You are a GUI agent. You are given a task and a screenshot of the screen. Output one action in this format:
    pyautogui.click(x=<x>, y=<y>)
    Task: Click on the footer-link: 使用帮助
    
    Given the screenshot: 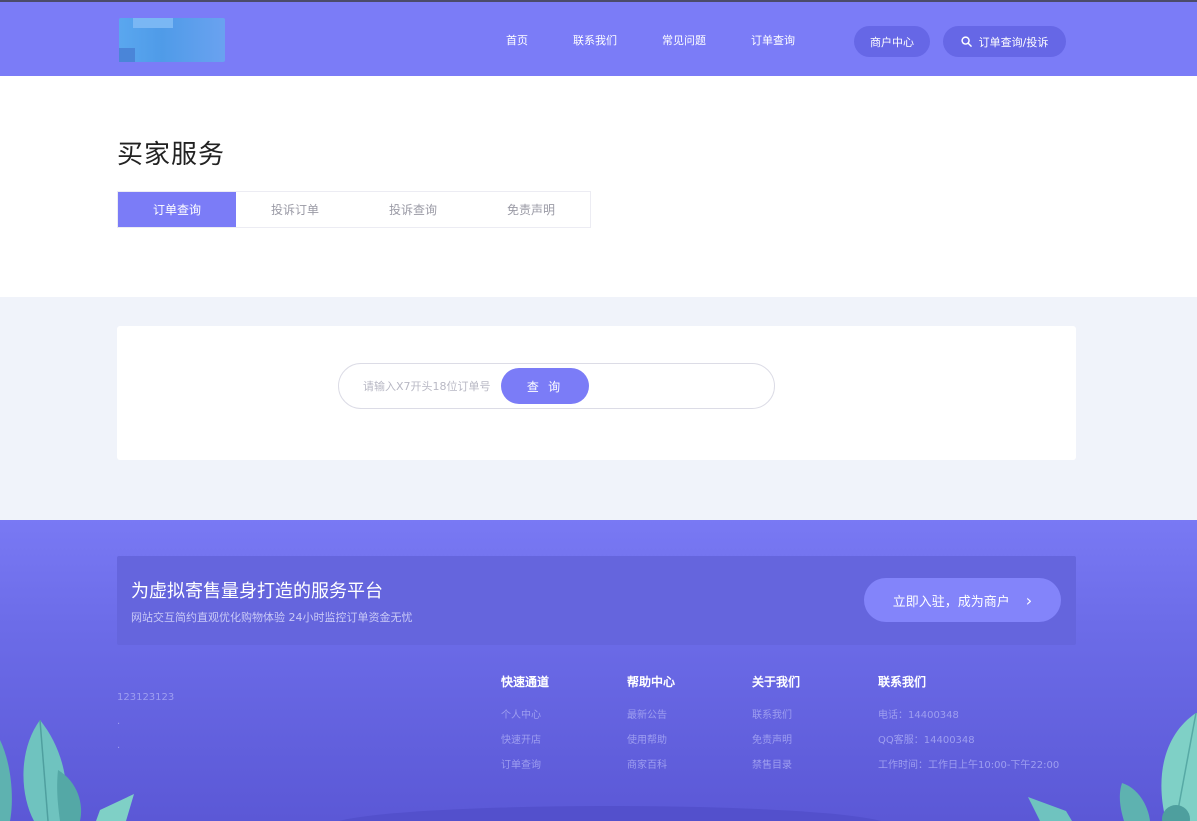 What is the action you would take?
    pyautogui.click(x=651, y=740)
    